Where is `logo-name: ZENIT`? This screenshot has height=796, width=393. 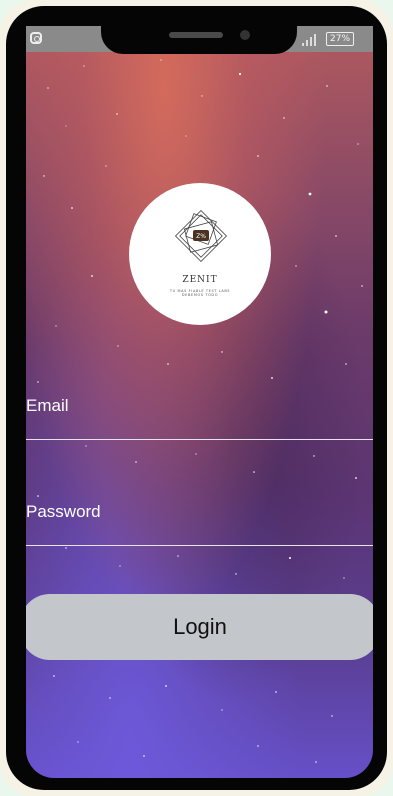
logo-name: ZENIT is located at coordinates (200, 280).